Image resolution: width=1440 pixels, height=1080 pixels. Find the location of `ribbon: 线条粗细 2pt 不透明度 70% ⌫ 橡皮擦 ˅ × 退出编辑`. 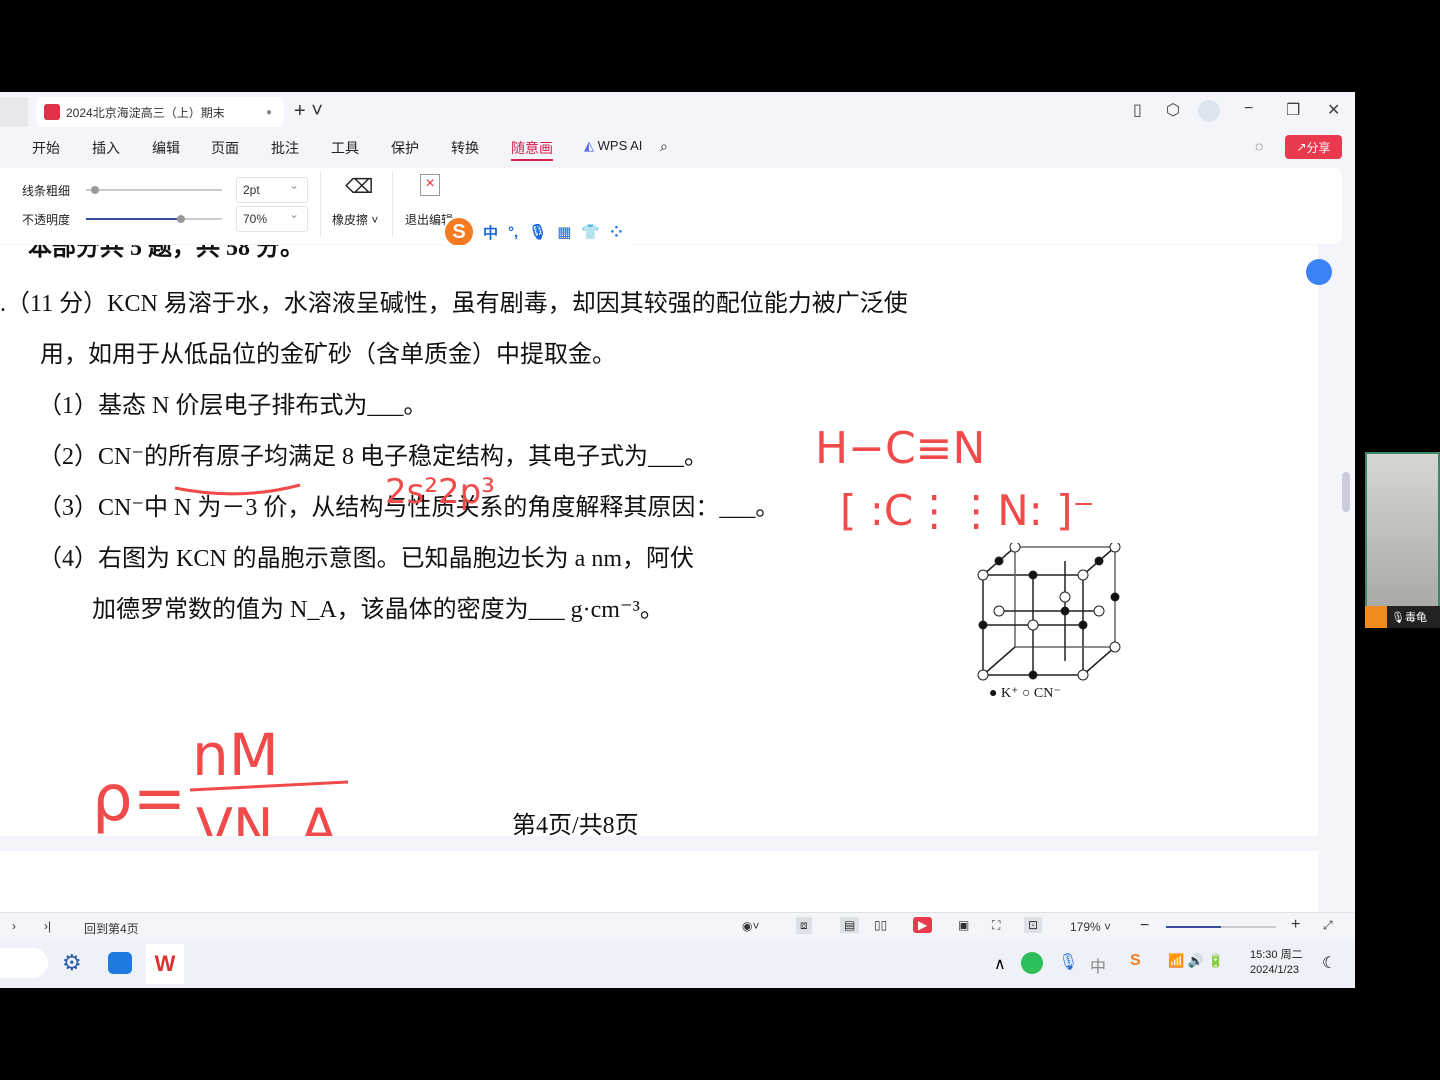

ribbon: 线条粗细 2pt 不透明度 70% ⌫ 橡皮擦 ˅ × 退出编辑 is located at coordinates (671, 206).